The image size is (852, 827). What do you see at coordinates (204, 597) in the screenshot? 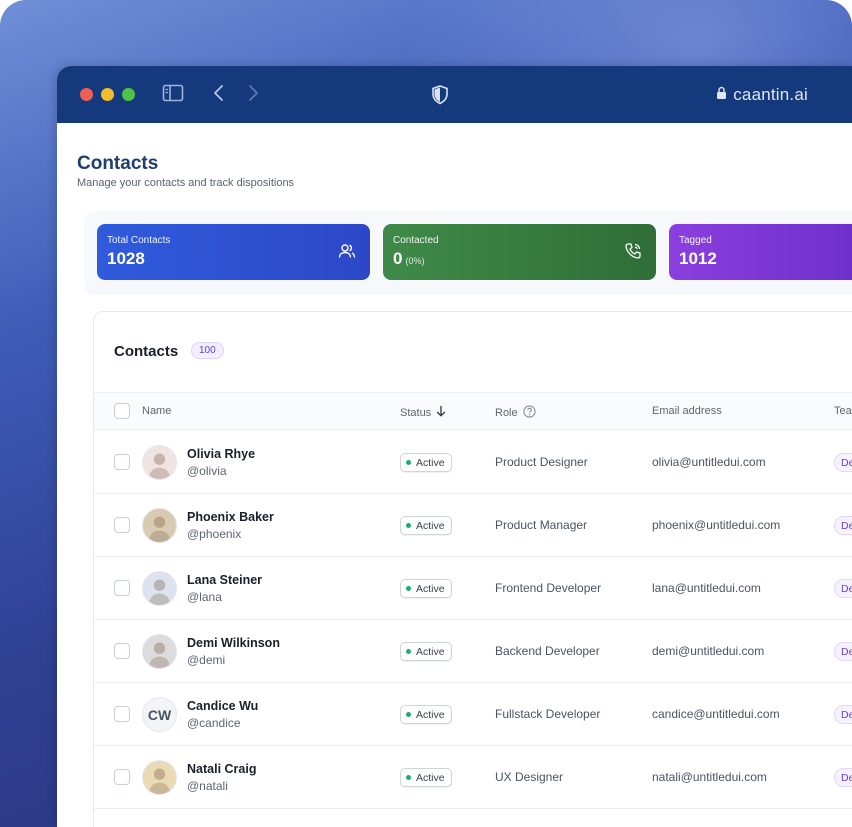
I see `contact-handle: @lana` at bounding box center [204, 597].